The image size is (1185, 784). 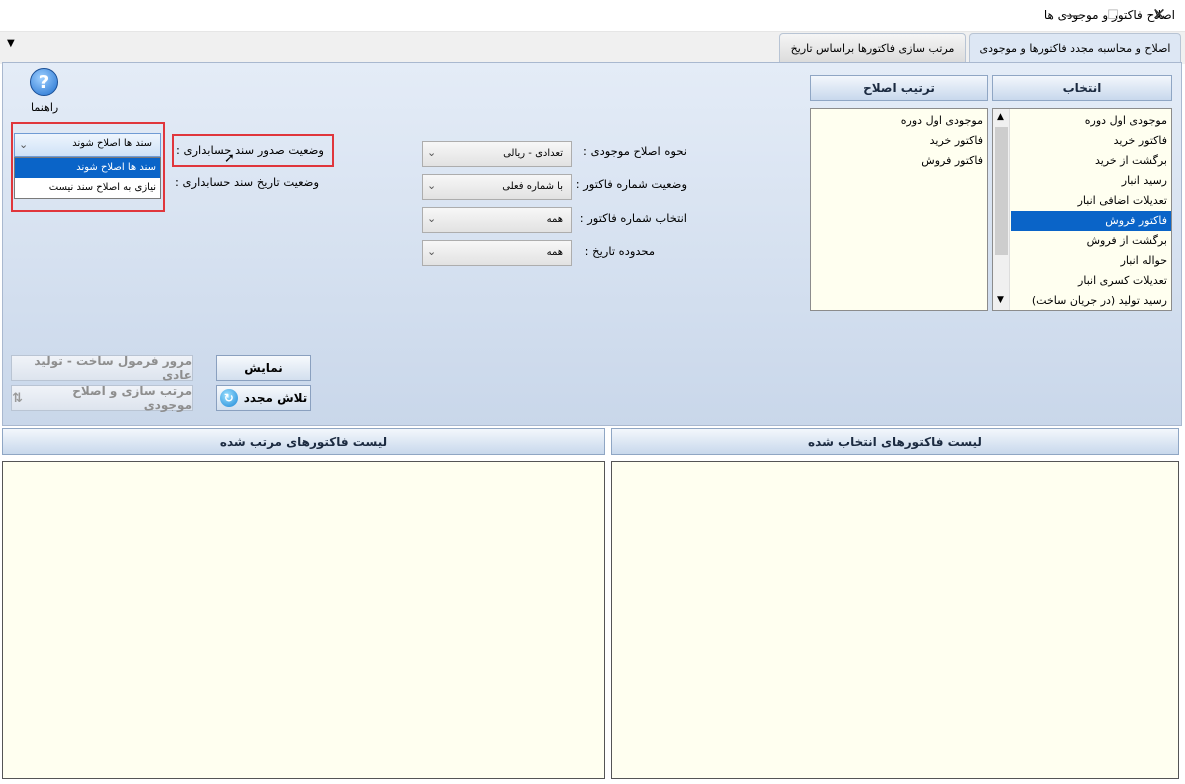 I want to click on invoice-number-select-combo: همه ⌄, so click(x=497, y=220).